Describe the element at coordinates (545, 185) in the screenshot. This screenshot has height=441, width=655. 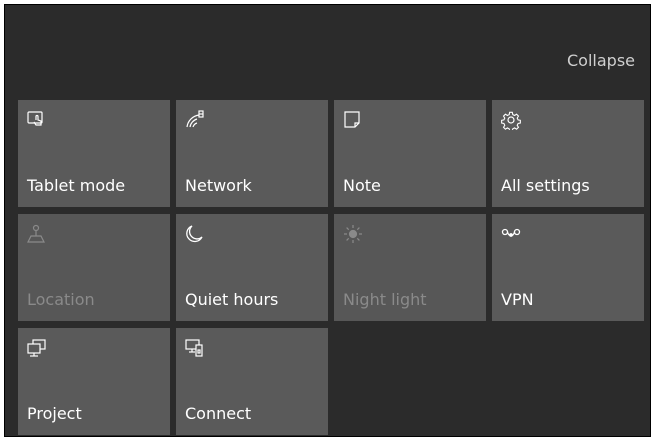
I see `tile-label: All settings` at that location.